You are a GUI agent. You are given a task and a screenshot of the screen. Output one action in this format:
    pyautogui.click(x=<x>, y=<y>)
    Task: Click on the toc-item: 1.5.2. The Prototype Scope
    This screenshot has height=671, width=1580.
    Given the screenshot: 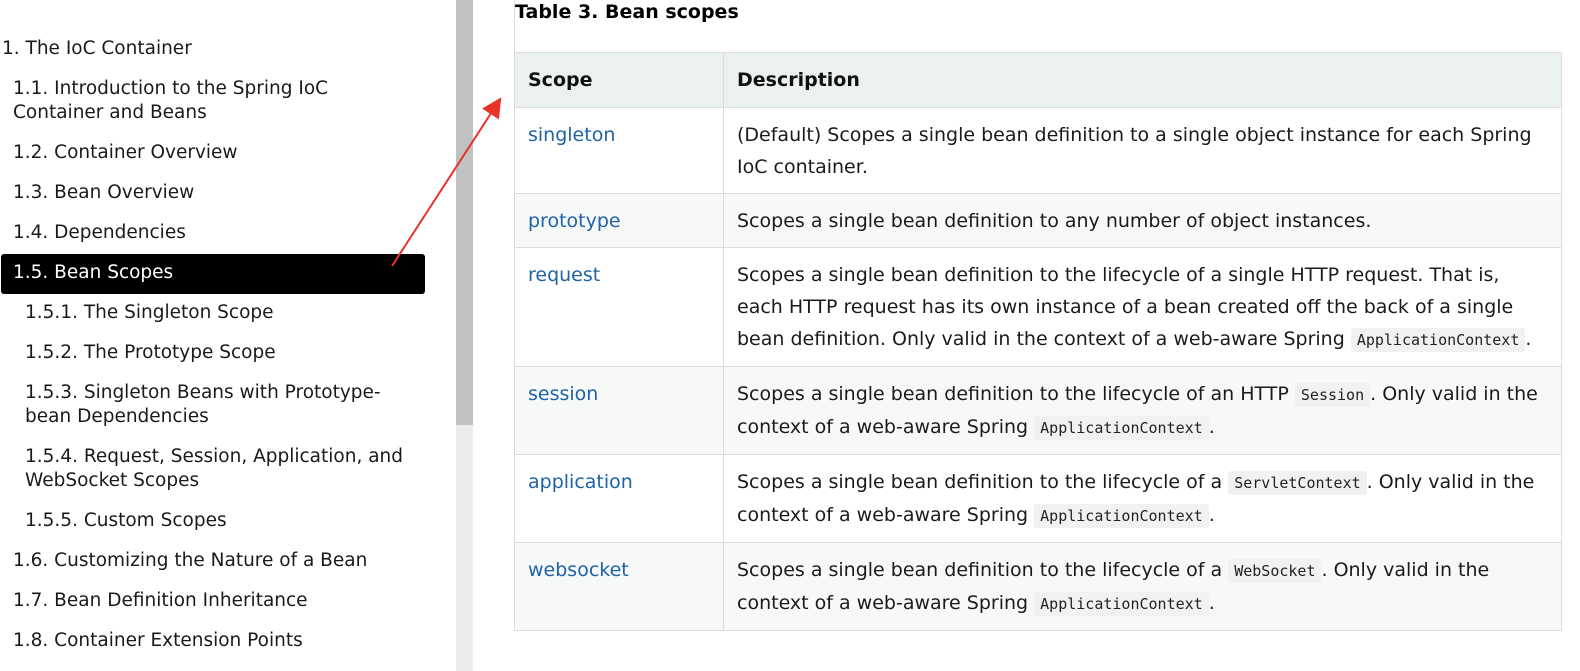 What is the action you would take?
    pyautogui.click(x=215, y=354)
    